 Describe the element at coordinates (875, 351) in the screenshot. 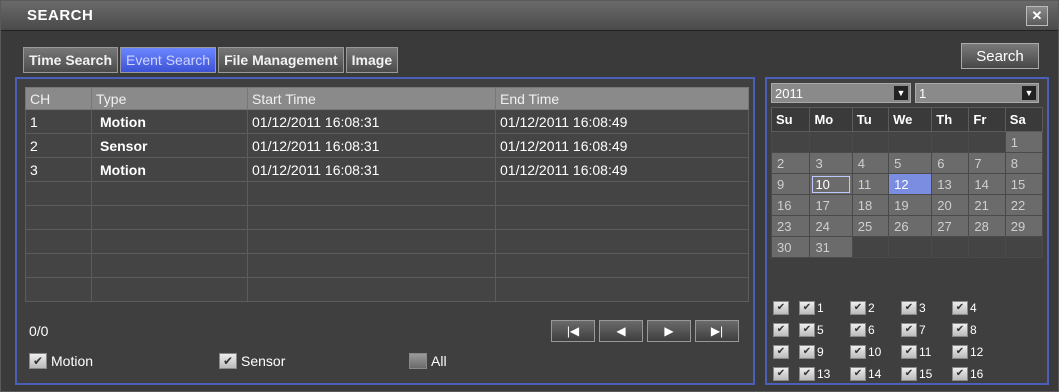

I see `channel-toggle: ✔ 10` at that location.